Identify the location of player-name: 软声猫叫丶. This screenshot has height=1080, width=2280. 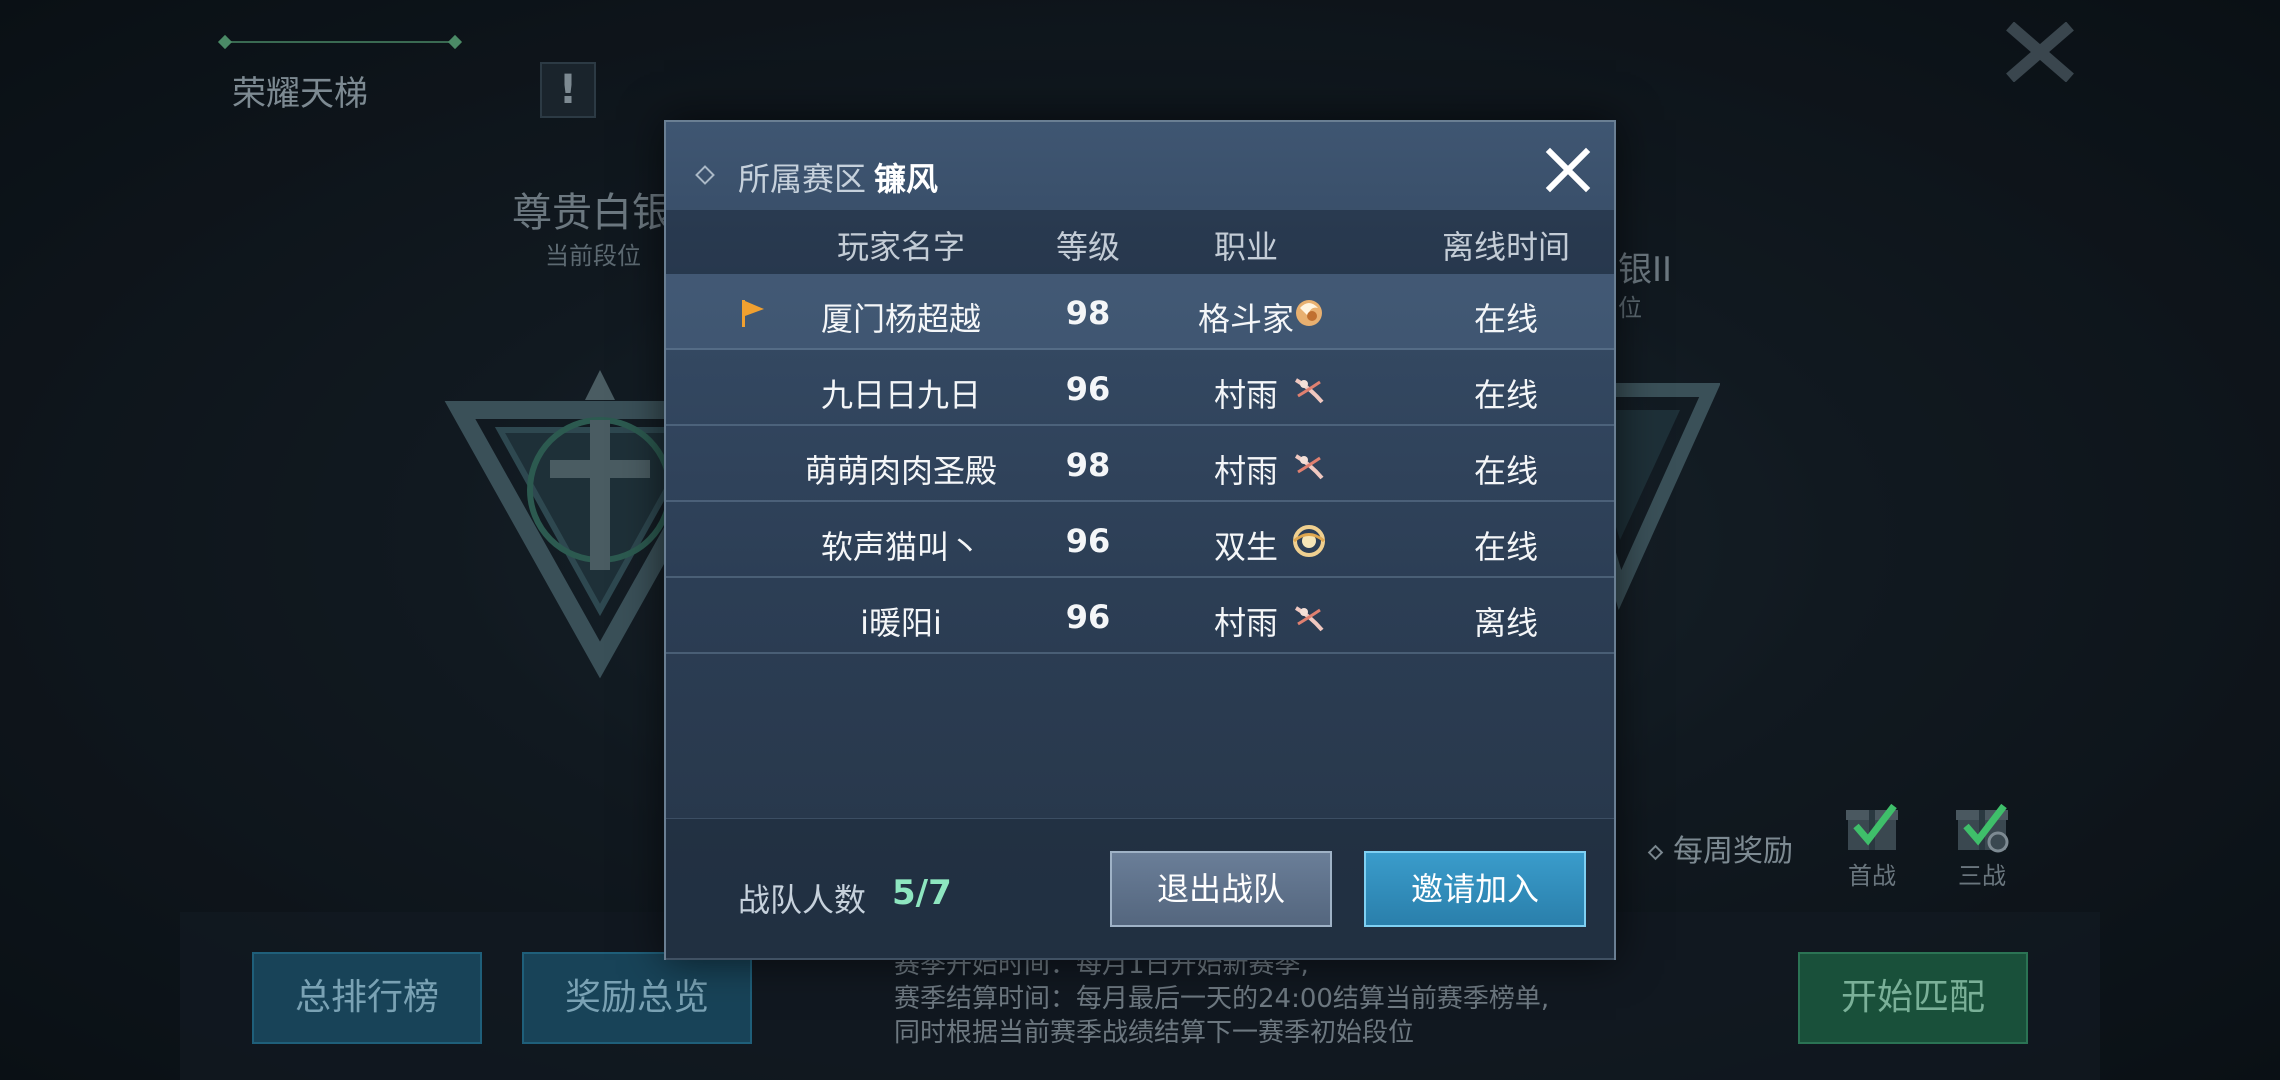
(900, 547).